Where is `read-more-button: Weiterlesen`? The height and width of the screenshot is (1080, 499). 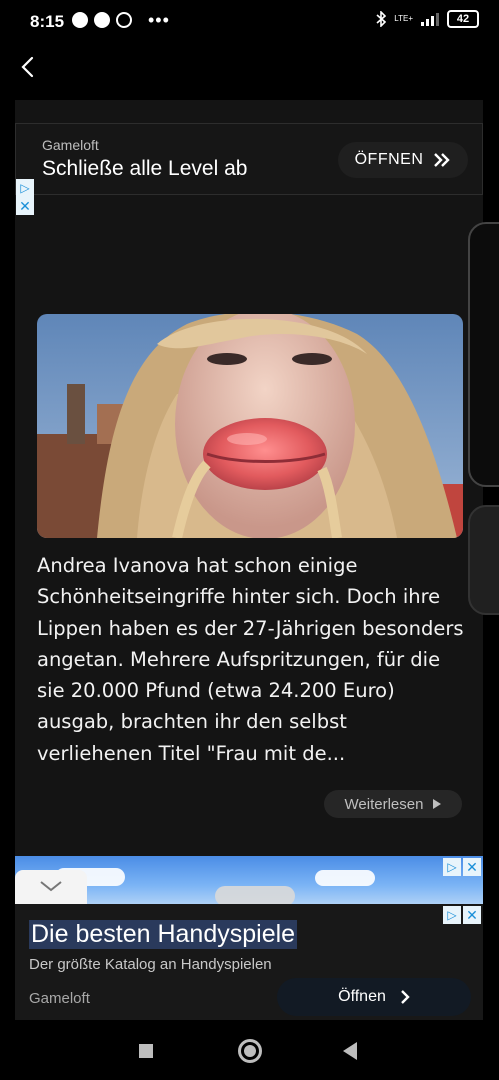 read-more-button: Weiterlesen is located at coordinates (393, 804).